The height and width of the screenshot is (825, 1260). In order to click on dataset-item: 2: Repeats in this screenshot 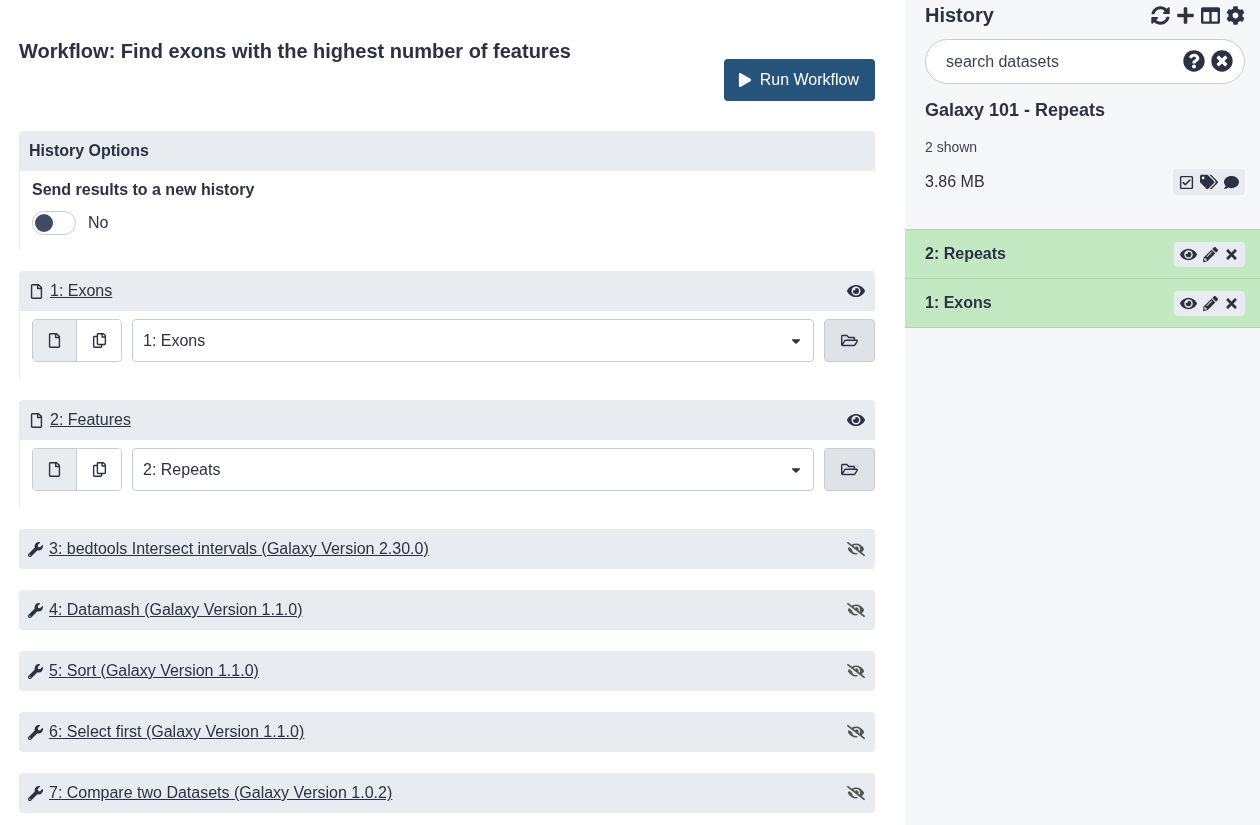, I will do `click(1082, 254)`.